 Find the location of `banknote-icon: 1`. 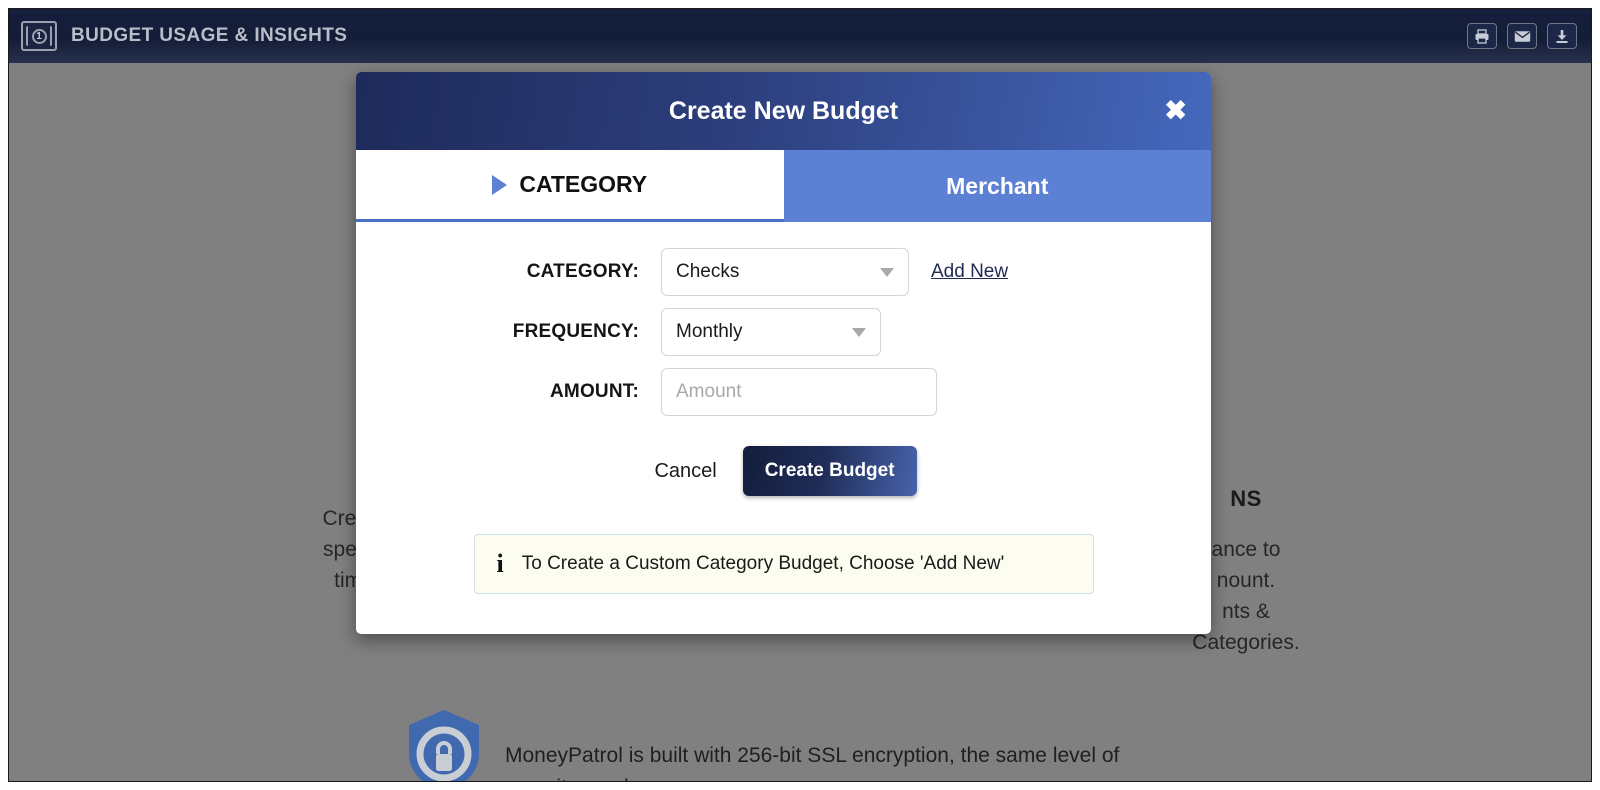

banknote-icon: 1 is located at coordinates (39, 36).